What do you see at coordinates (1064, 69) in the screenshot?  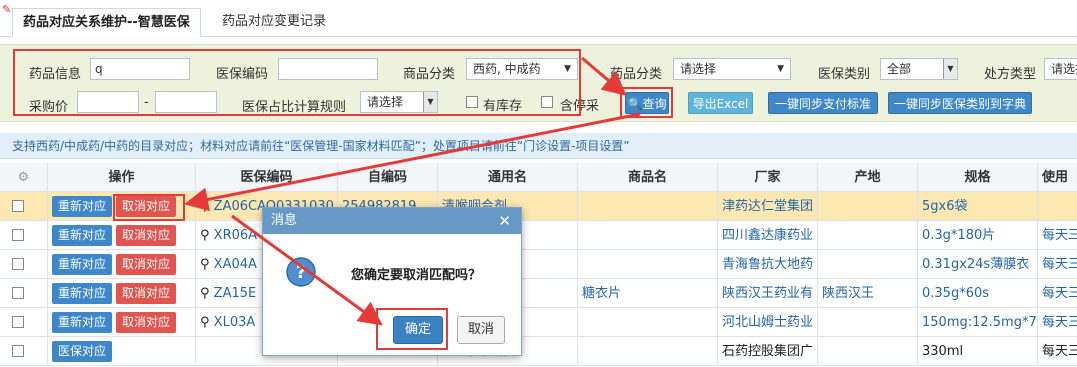 I see `prescription-type-value: 请选择` at bounding box center [1064, 69].